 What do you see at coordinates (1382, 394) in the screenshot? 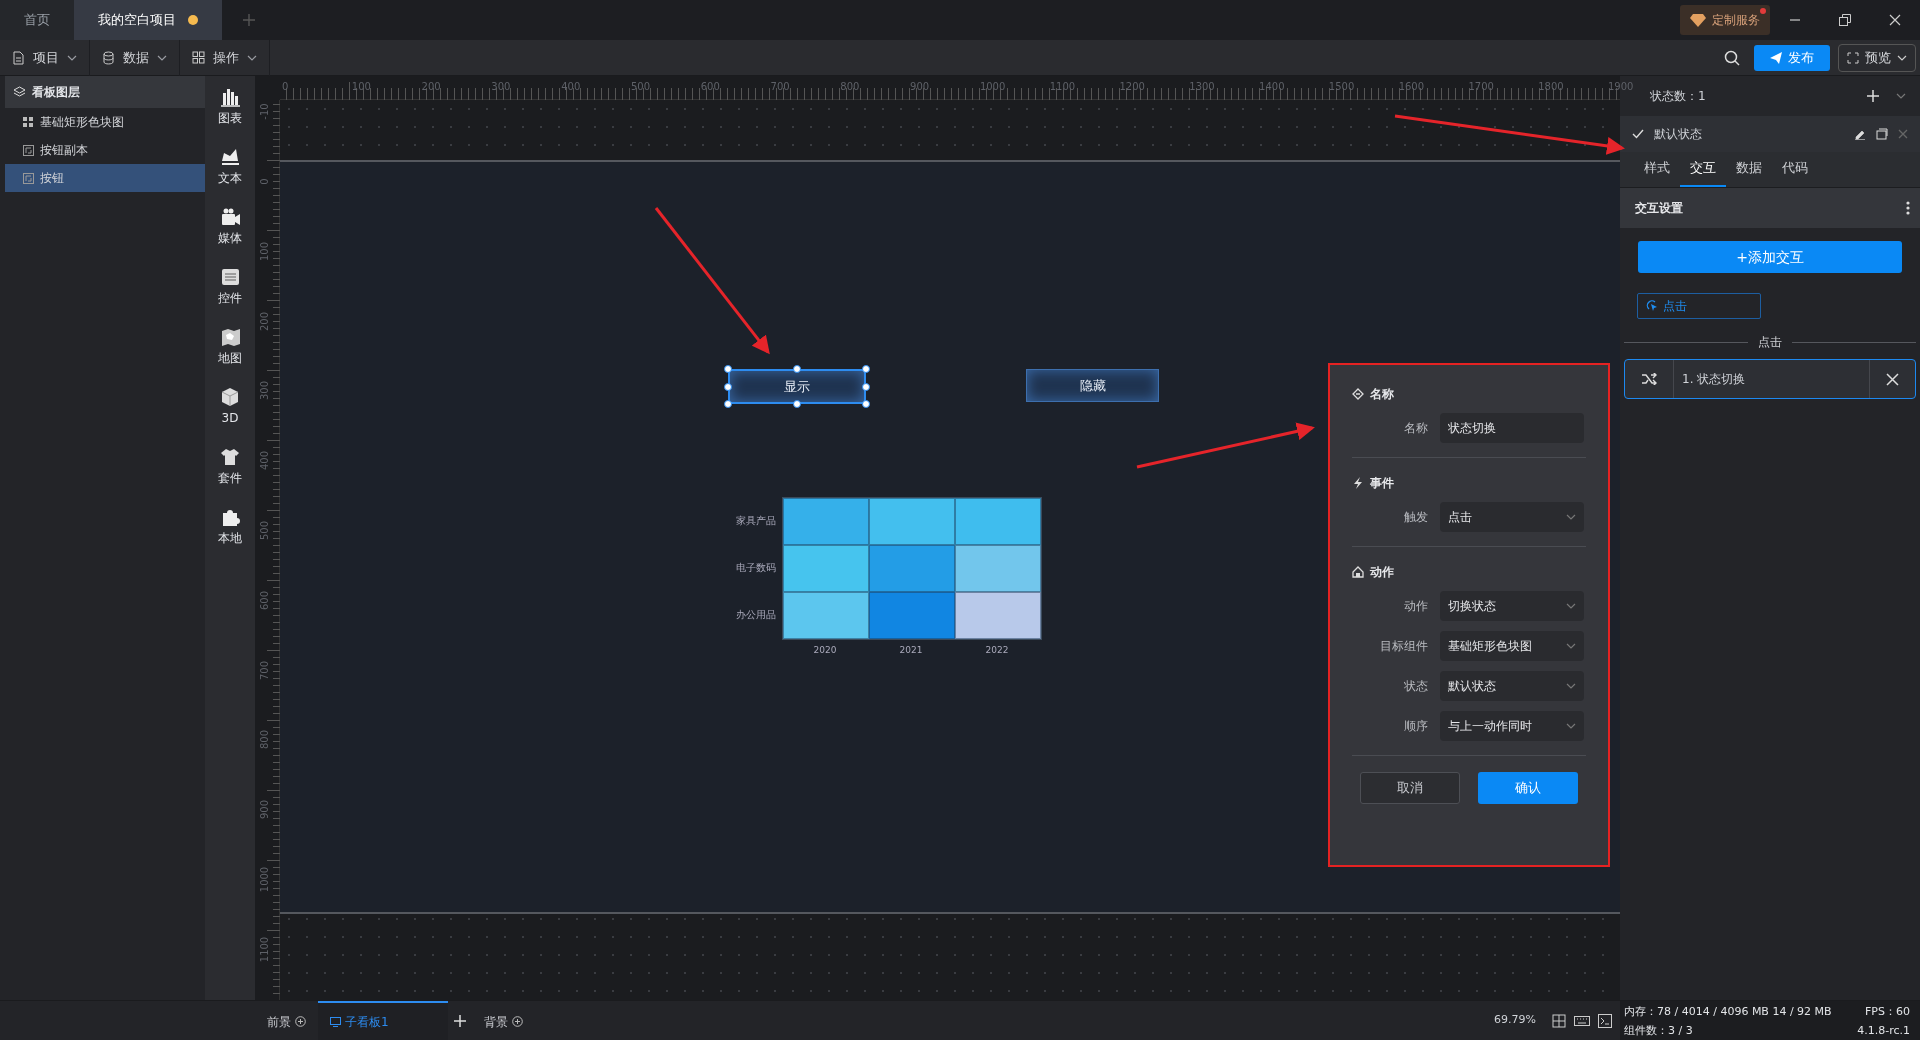
I see `section-title: 名称` at bounding box center [1382, 394].